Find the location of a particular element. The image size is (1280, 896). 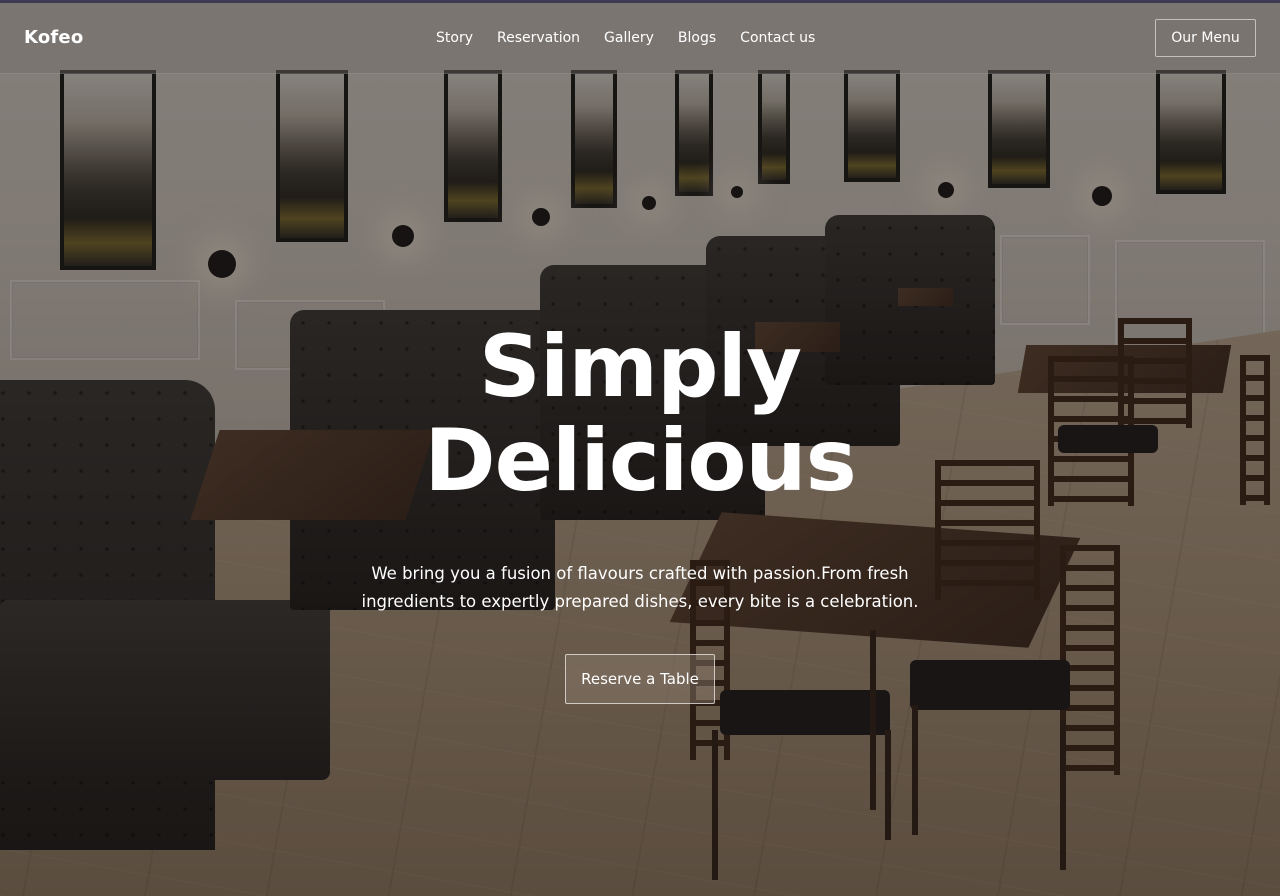

hero-title-line-2: Delicious is located at coordinates (640, 461).